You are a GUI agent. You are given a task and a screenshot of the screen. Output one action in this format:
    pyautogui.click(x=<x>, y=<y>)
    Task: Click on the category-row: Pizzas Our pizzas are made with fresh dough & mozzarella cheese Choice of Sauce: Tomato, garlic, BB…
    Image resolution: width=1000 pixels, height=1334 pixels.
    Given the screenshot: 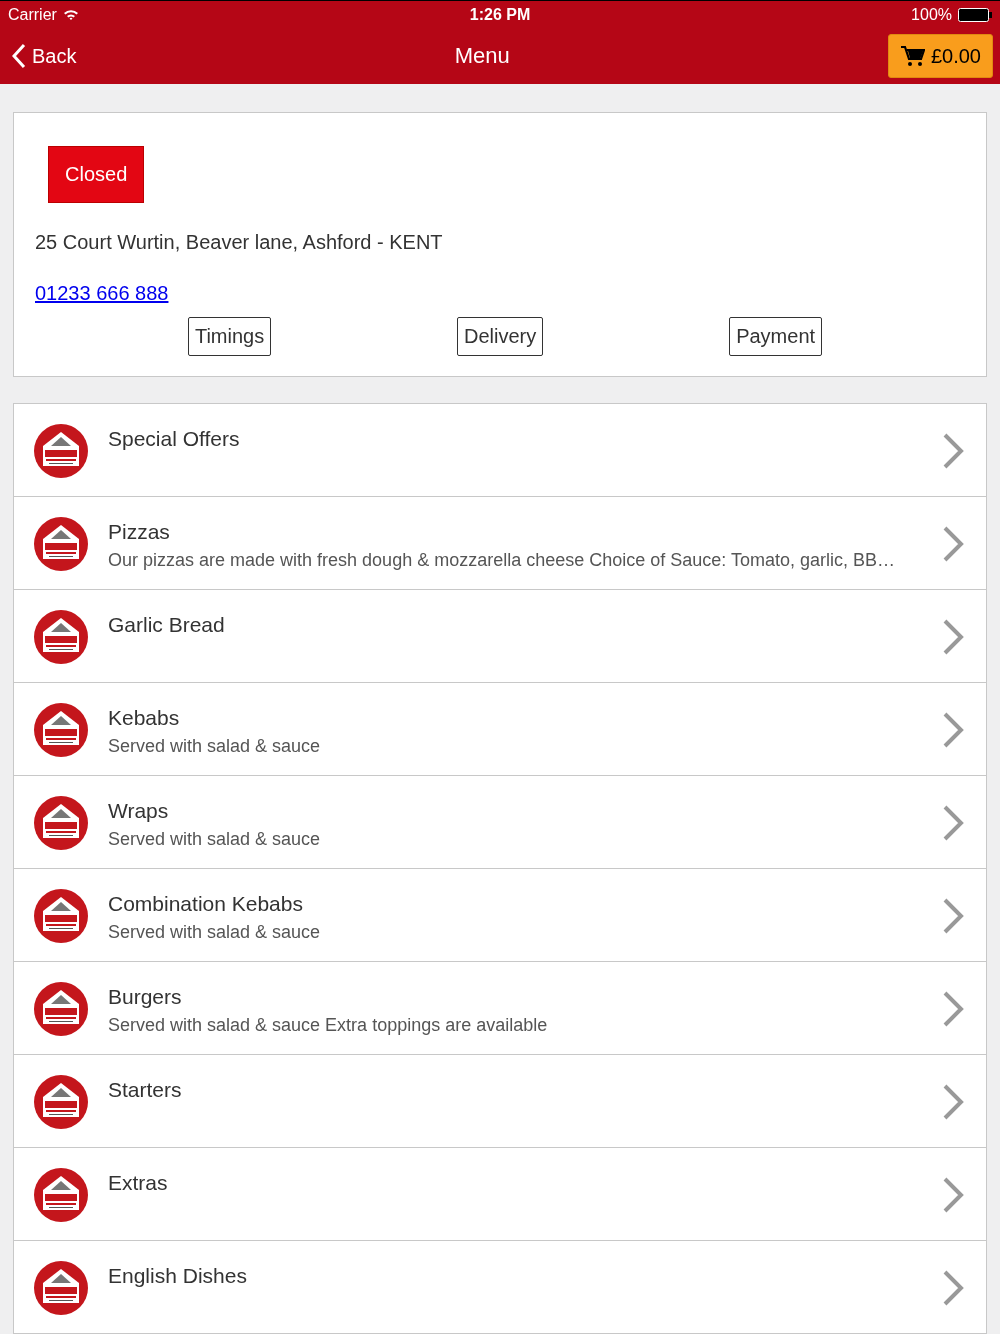 What is the action you would take?
    pyautogui.click(x=500, y=543)
    